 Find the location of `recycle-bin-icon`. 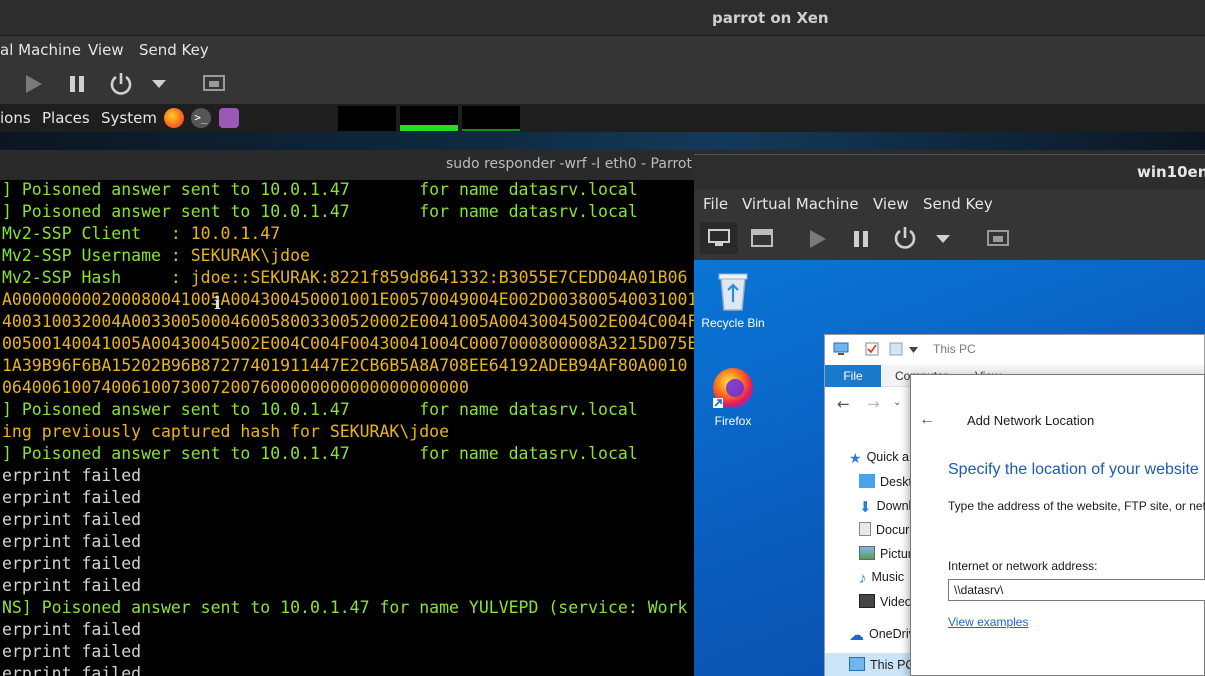

recycle-bin-icon is located at coordinates (733, 292).